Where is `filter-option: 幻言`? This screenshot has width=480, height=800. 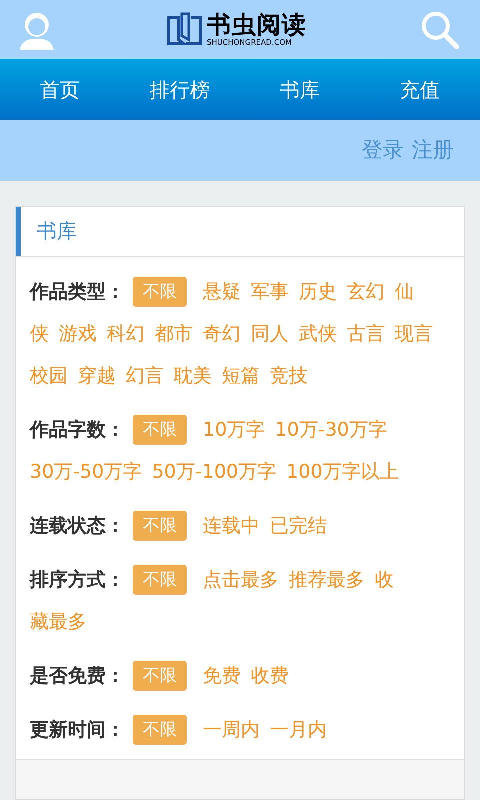
filter-option: 幻言 is located at coordinates (145, 375).